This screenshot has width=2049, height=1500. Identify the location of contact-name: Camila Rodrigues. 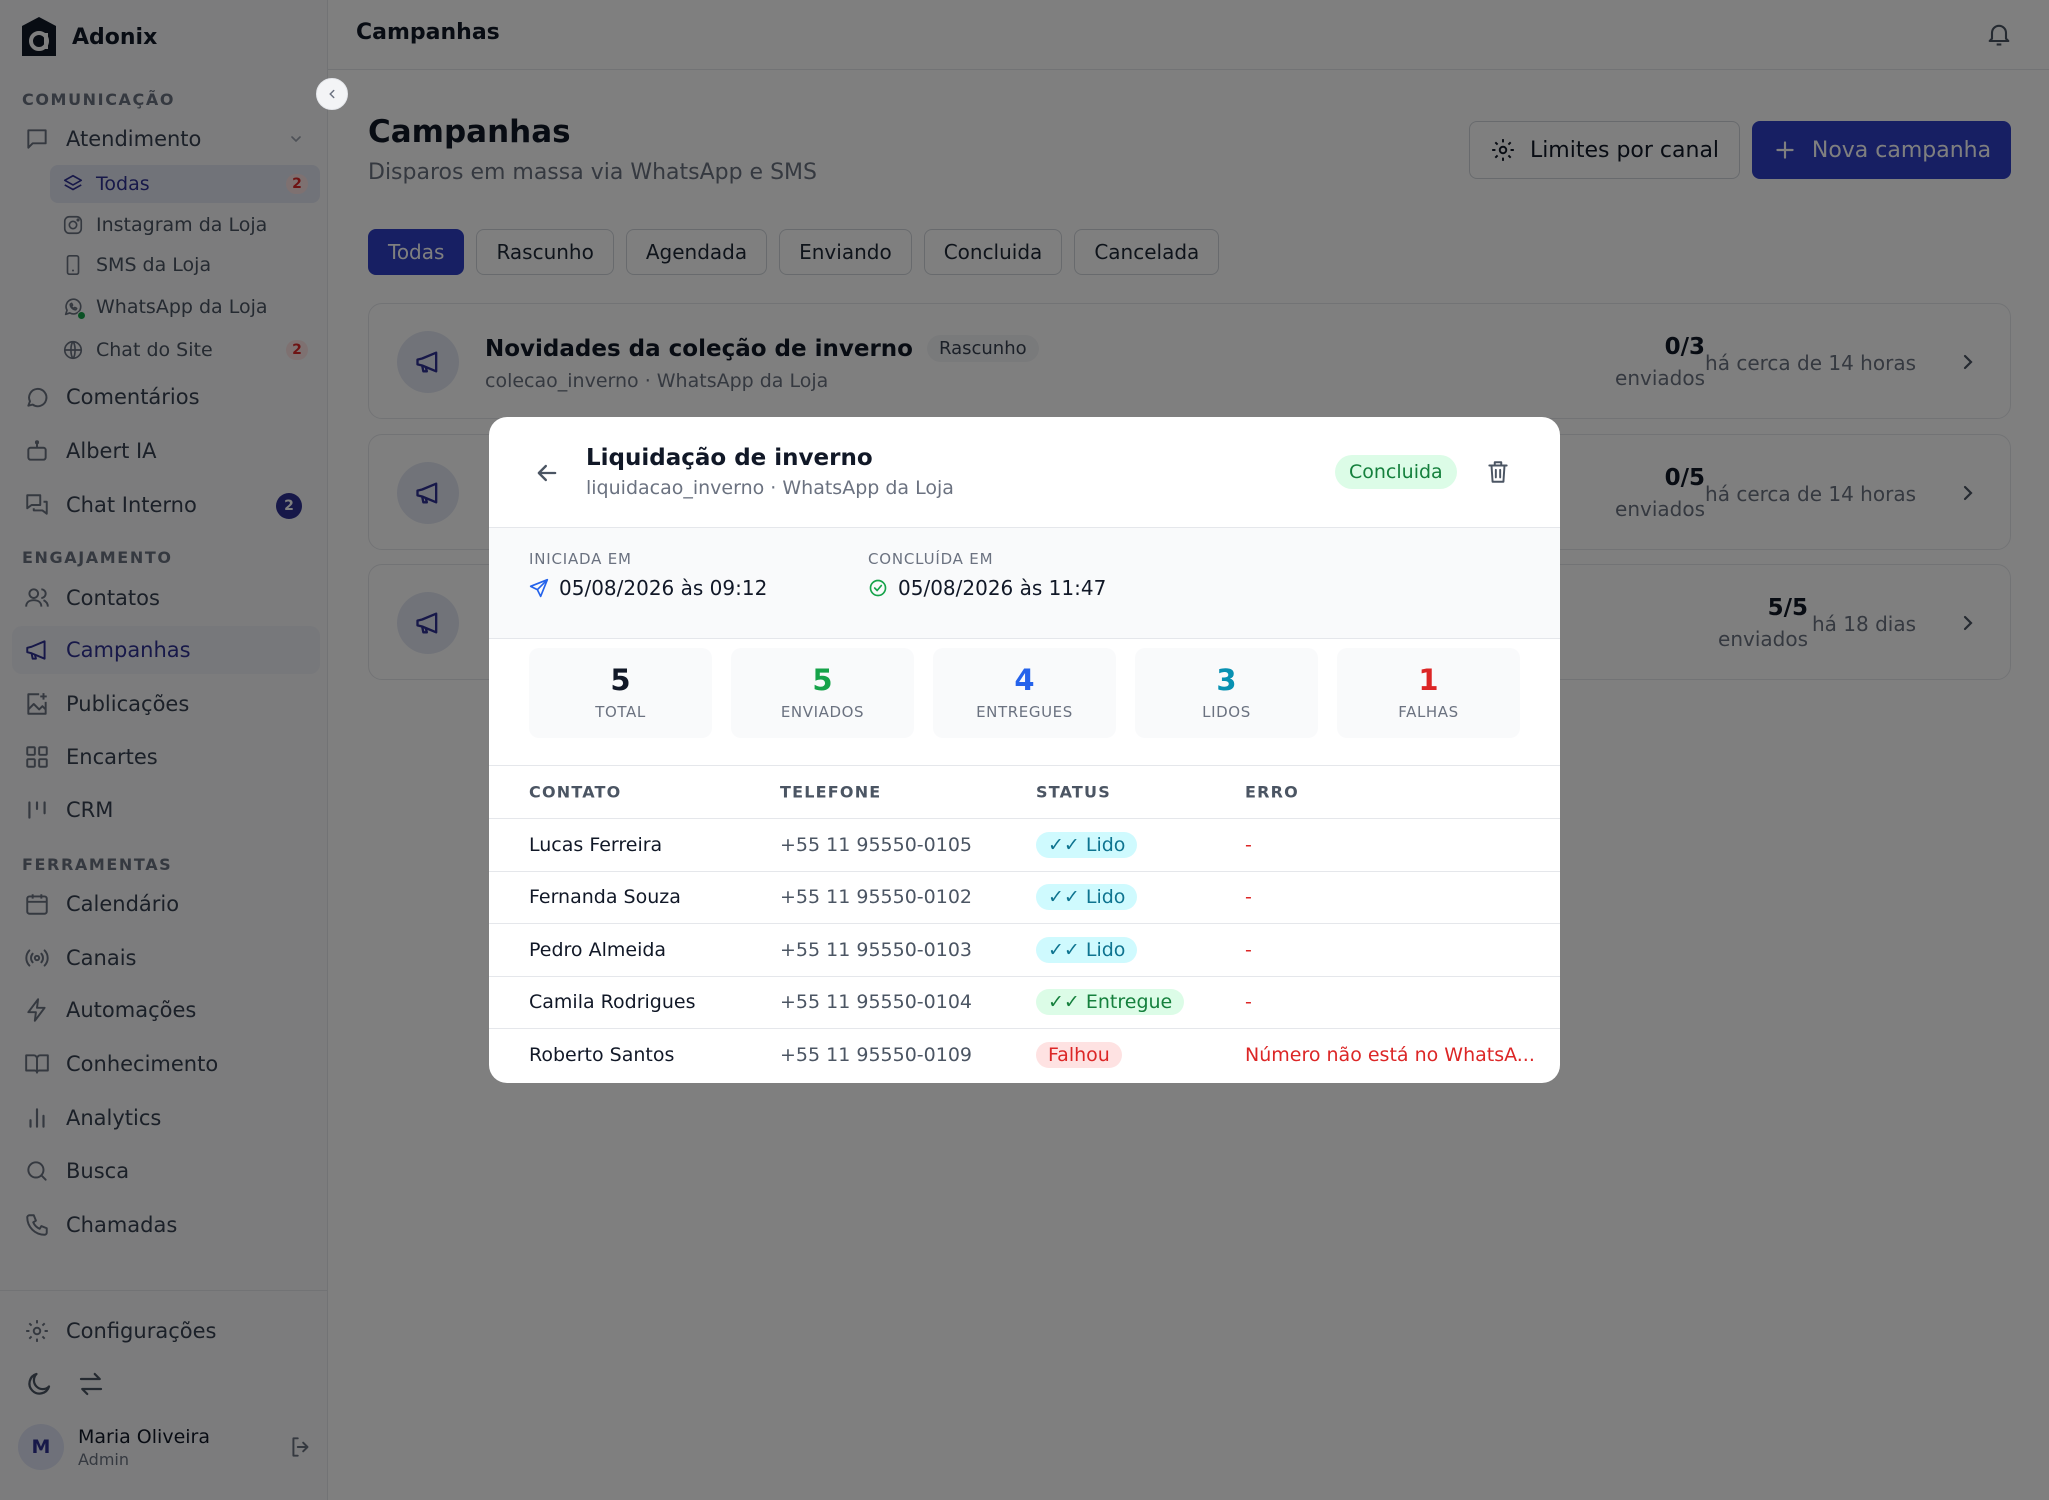
(612, 1002).